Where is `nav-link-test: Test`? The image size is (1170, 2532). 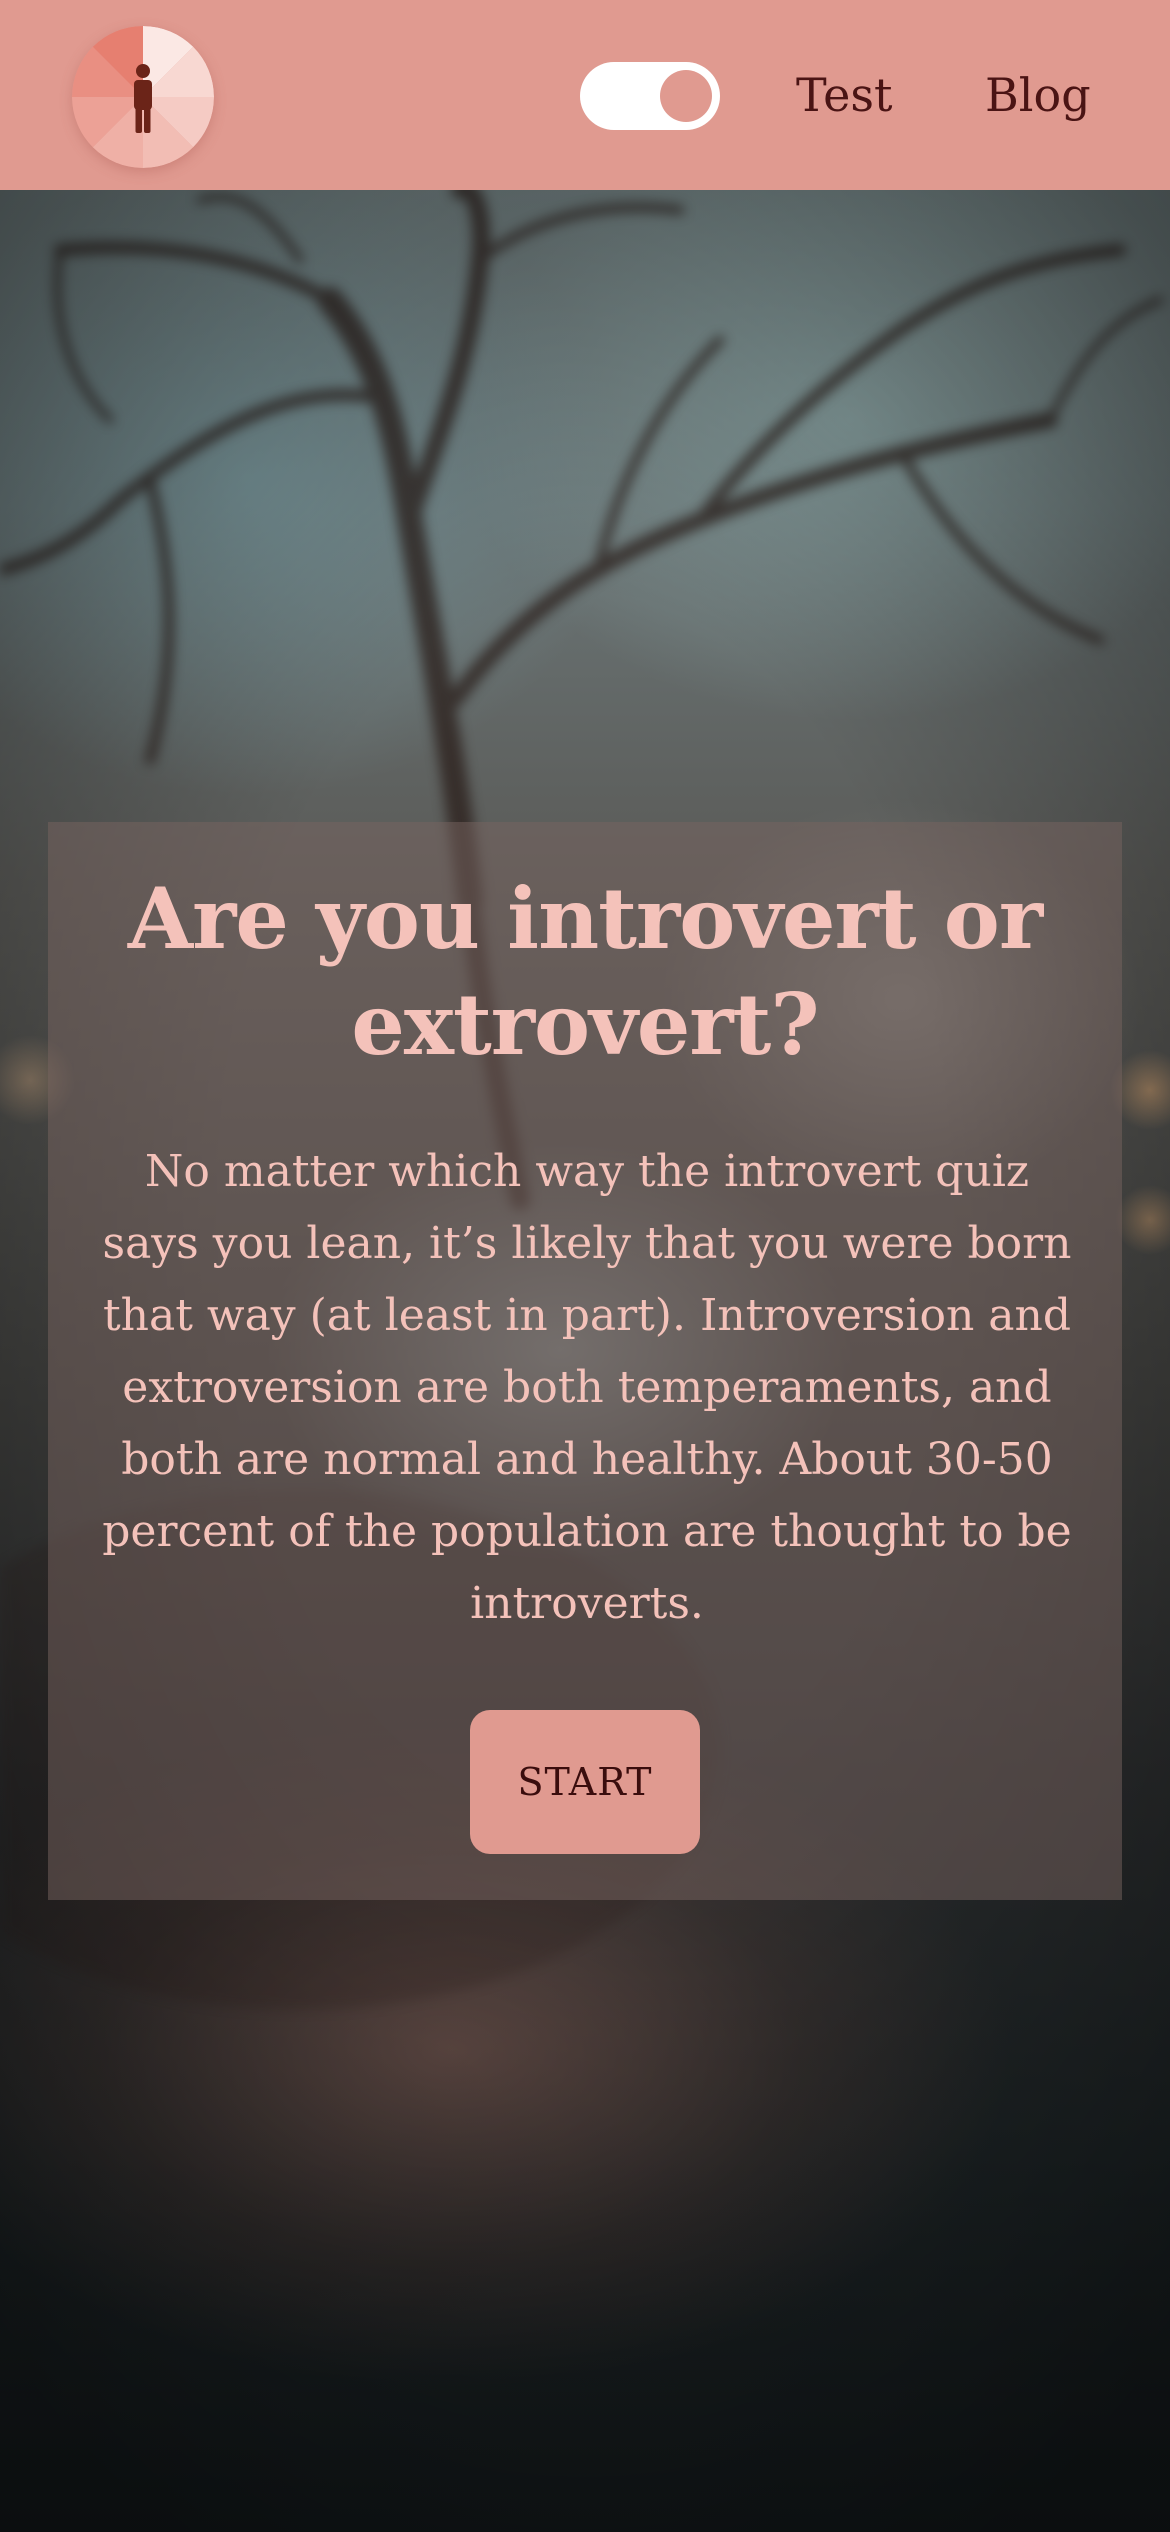 nav-link-test: Test is located at coordinates (844, 95).